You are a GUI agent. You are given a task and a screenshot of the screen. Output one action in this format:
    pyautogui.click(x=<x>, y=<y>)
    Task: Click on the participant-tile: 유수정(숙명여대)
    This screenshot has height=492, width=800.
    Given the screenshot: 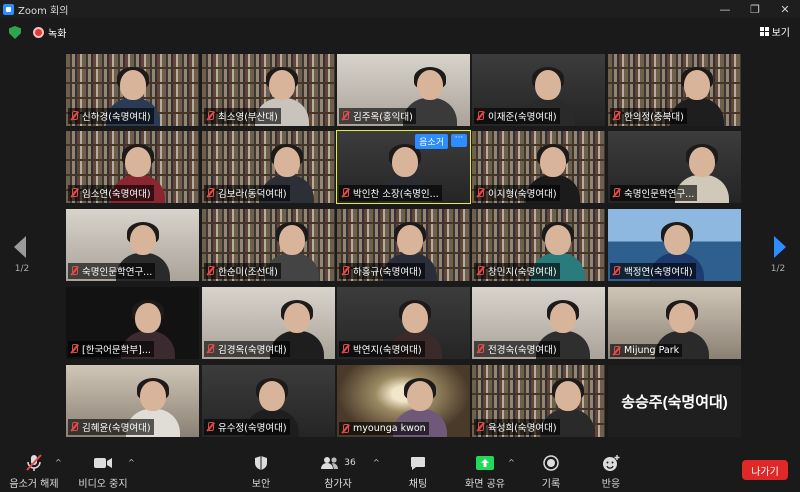 What is the action you would take?
    pyautogui.click(x=268, y=401)
    